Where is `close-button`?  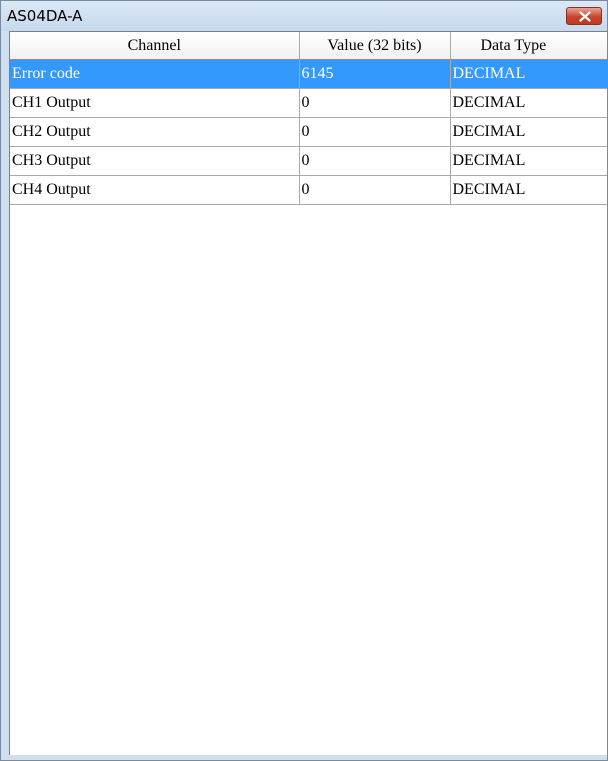 close-button is located at coordinates (584, 16).